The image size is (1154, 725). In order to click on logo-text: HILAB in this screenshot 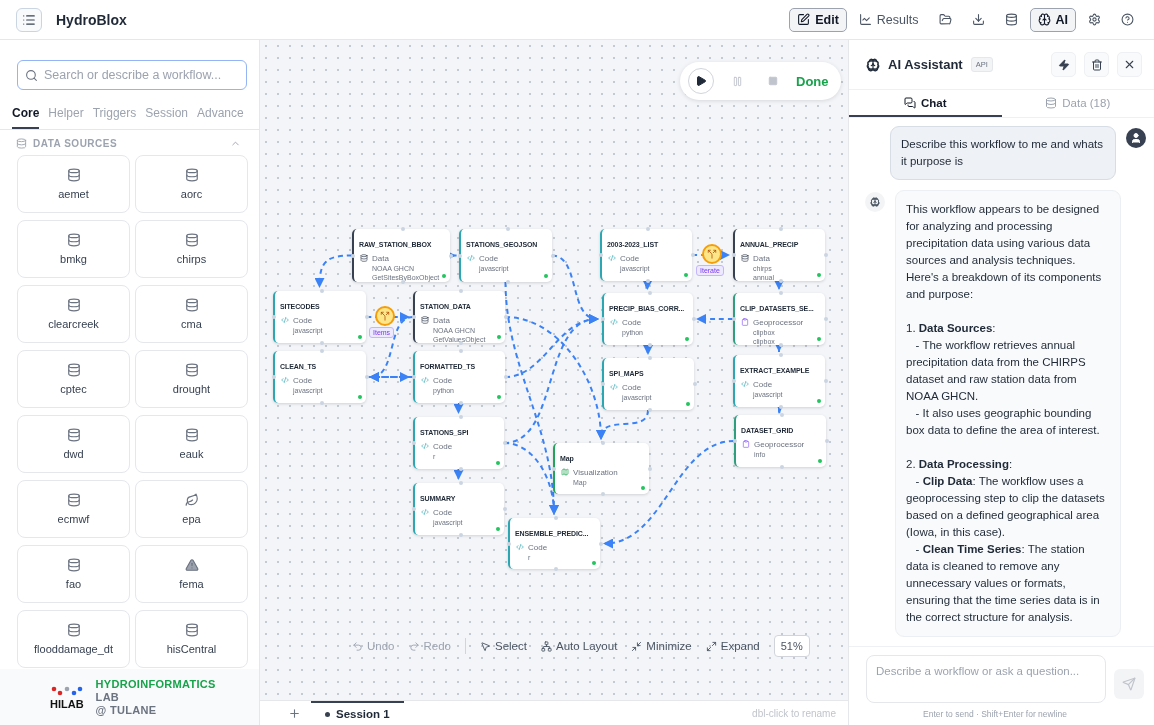, I will do `click(67, 704)`.